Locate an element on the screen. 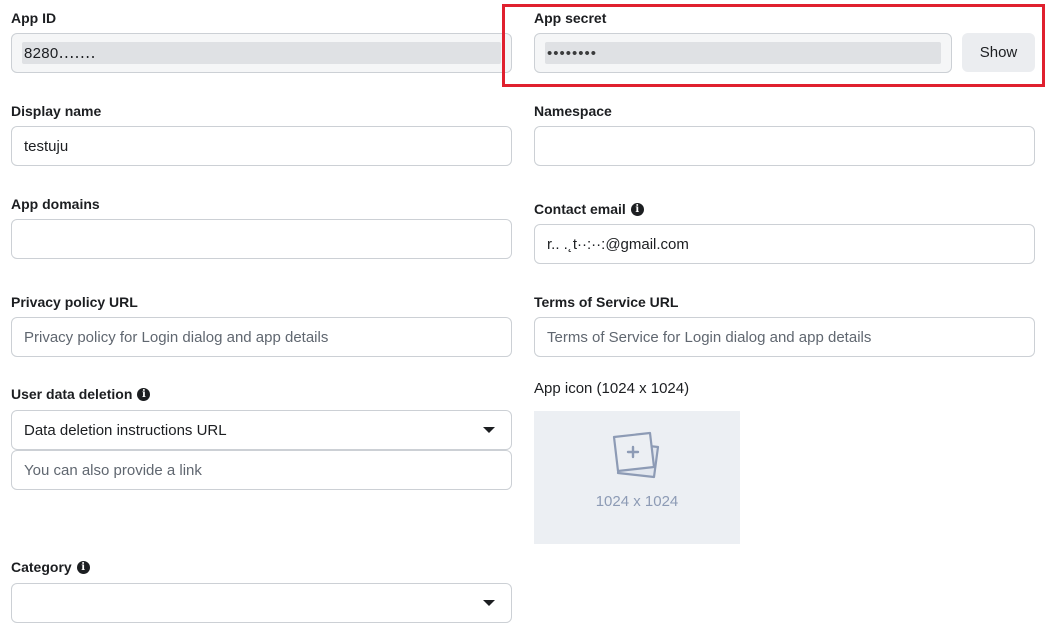  terms-of-service-label: Terms of Service URL is located at coordinates (606, 302).